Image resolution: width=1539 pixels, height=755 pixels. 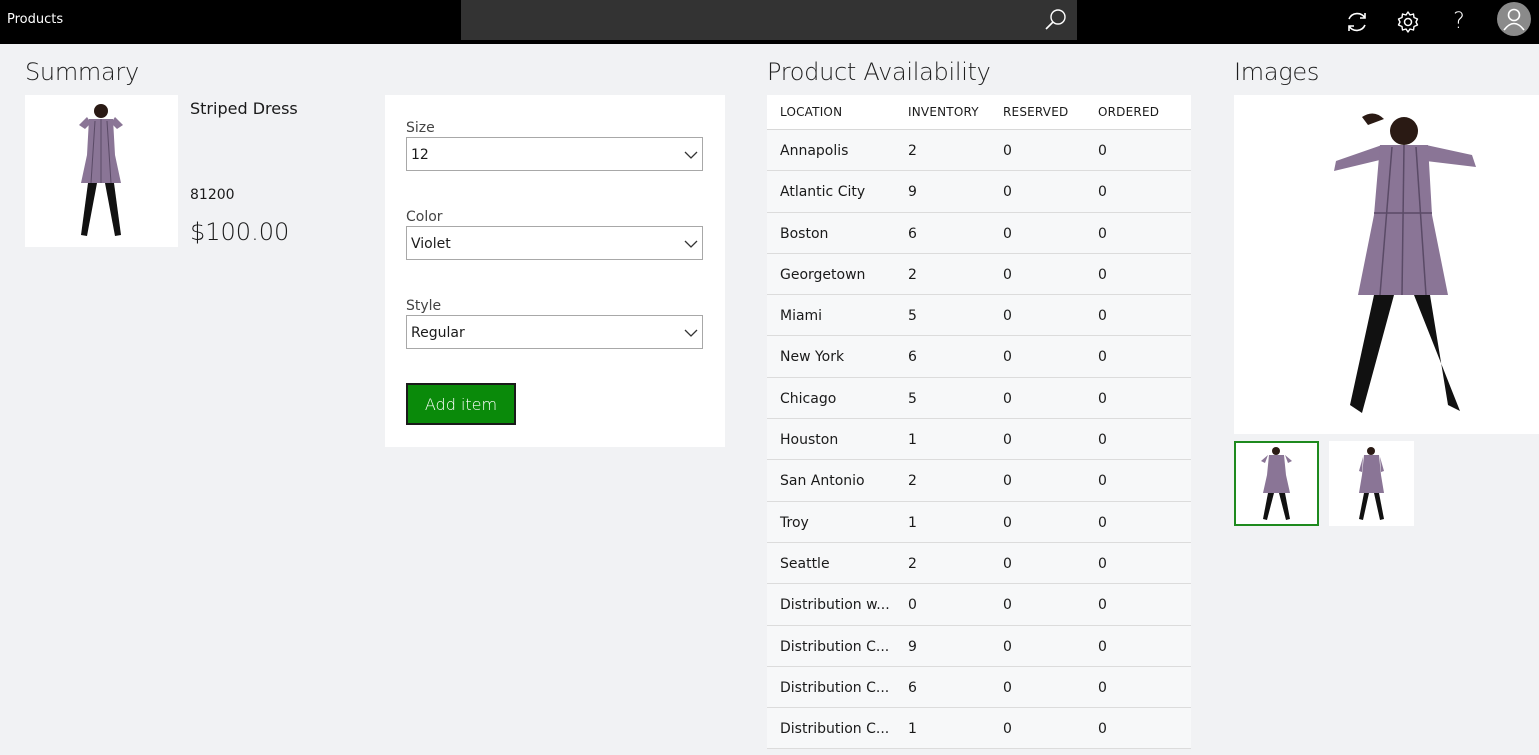 I want to click on table-row: Seattle 2 0 0, so click(x=979, y=563).